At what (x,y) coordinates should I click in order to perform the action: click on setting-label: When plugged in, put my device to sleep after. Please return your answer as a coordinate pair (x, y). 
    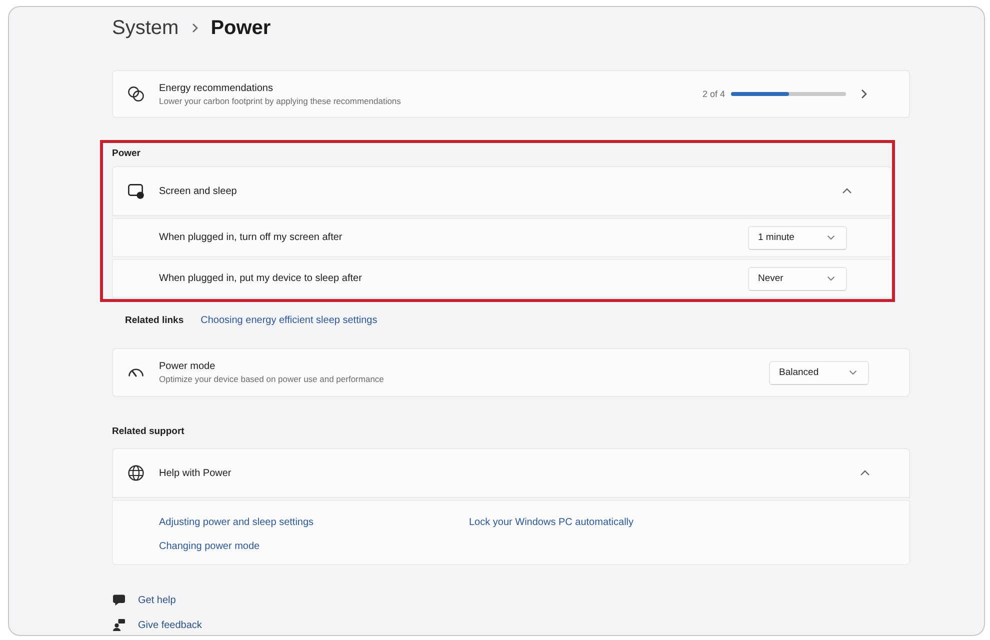
    Looking at the image, I should click on (260, 278).